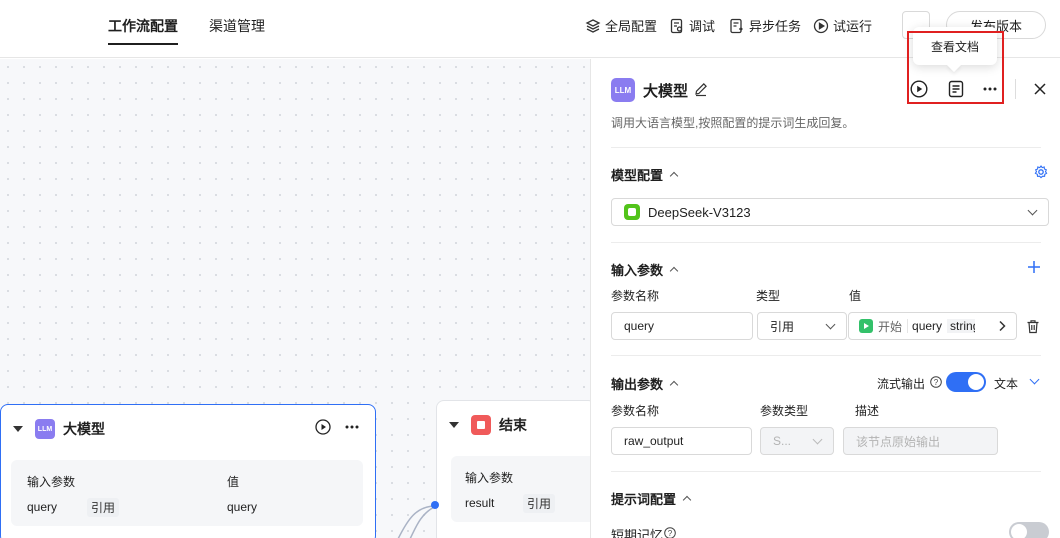  I want to click on col-description: 描述, so click(867, 411).